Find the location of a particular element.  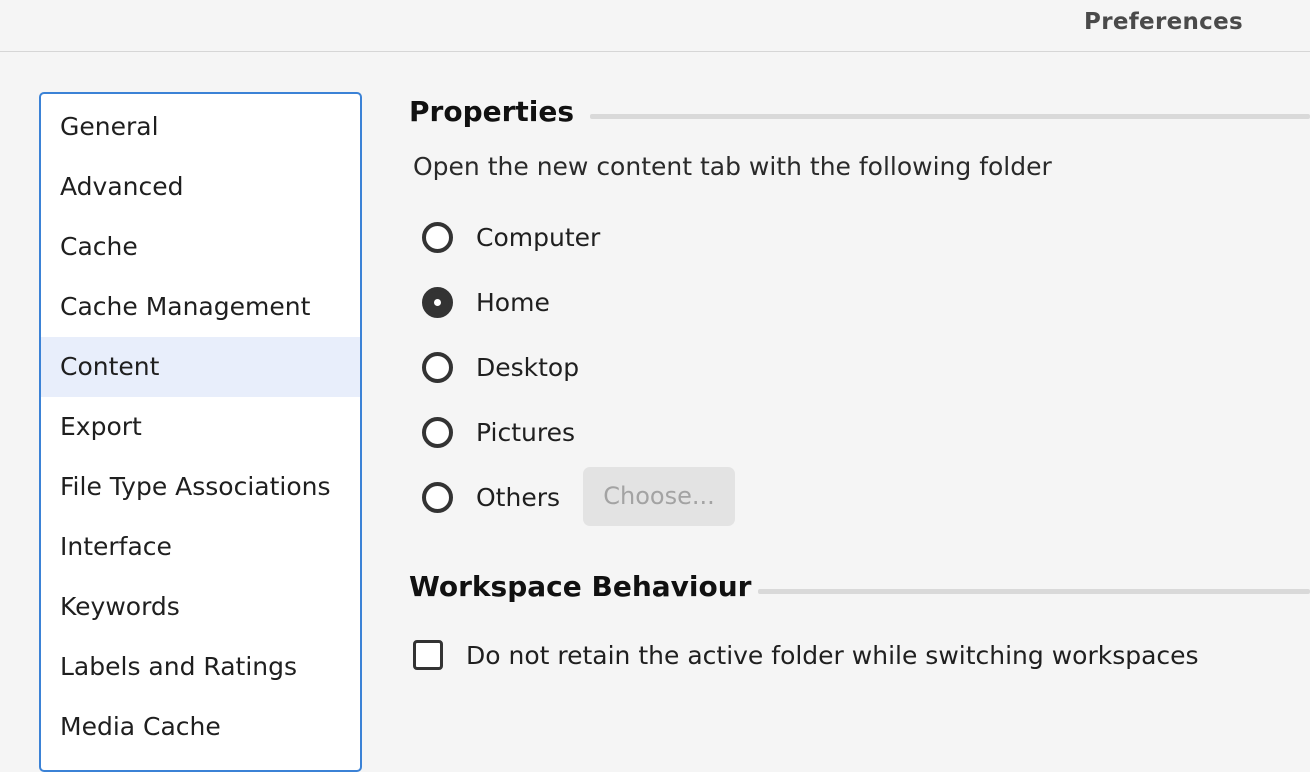

radio-row-home: Home is located at coordinates (486, 302).